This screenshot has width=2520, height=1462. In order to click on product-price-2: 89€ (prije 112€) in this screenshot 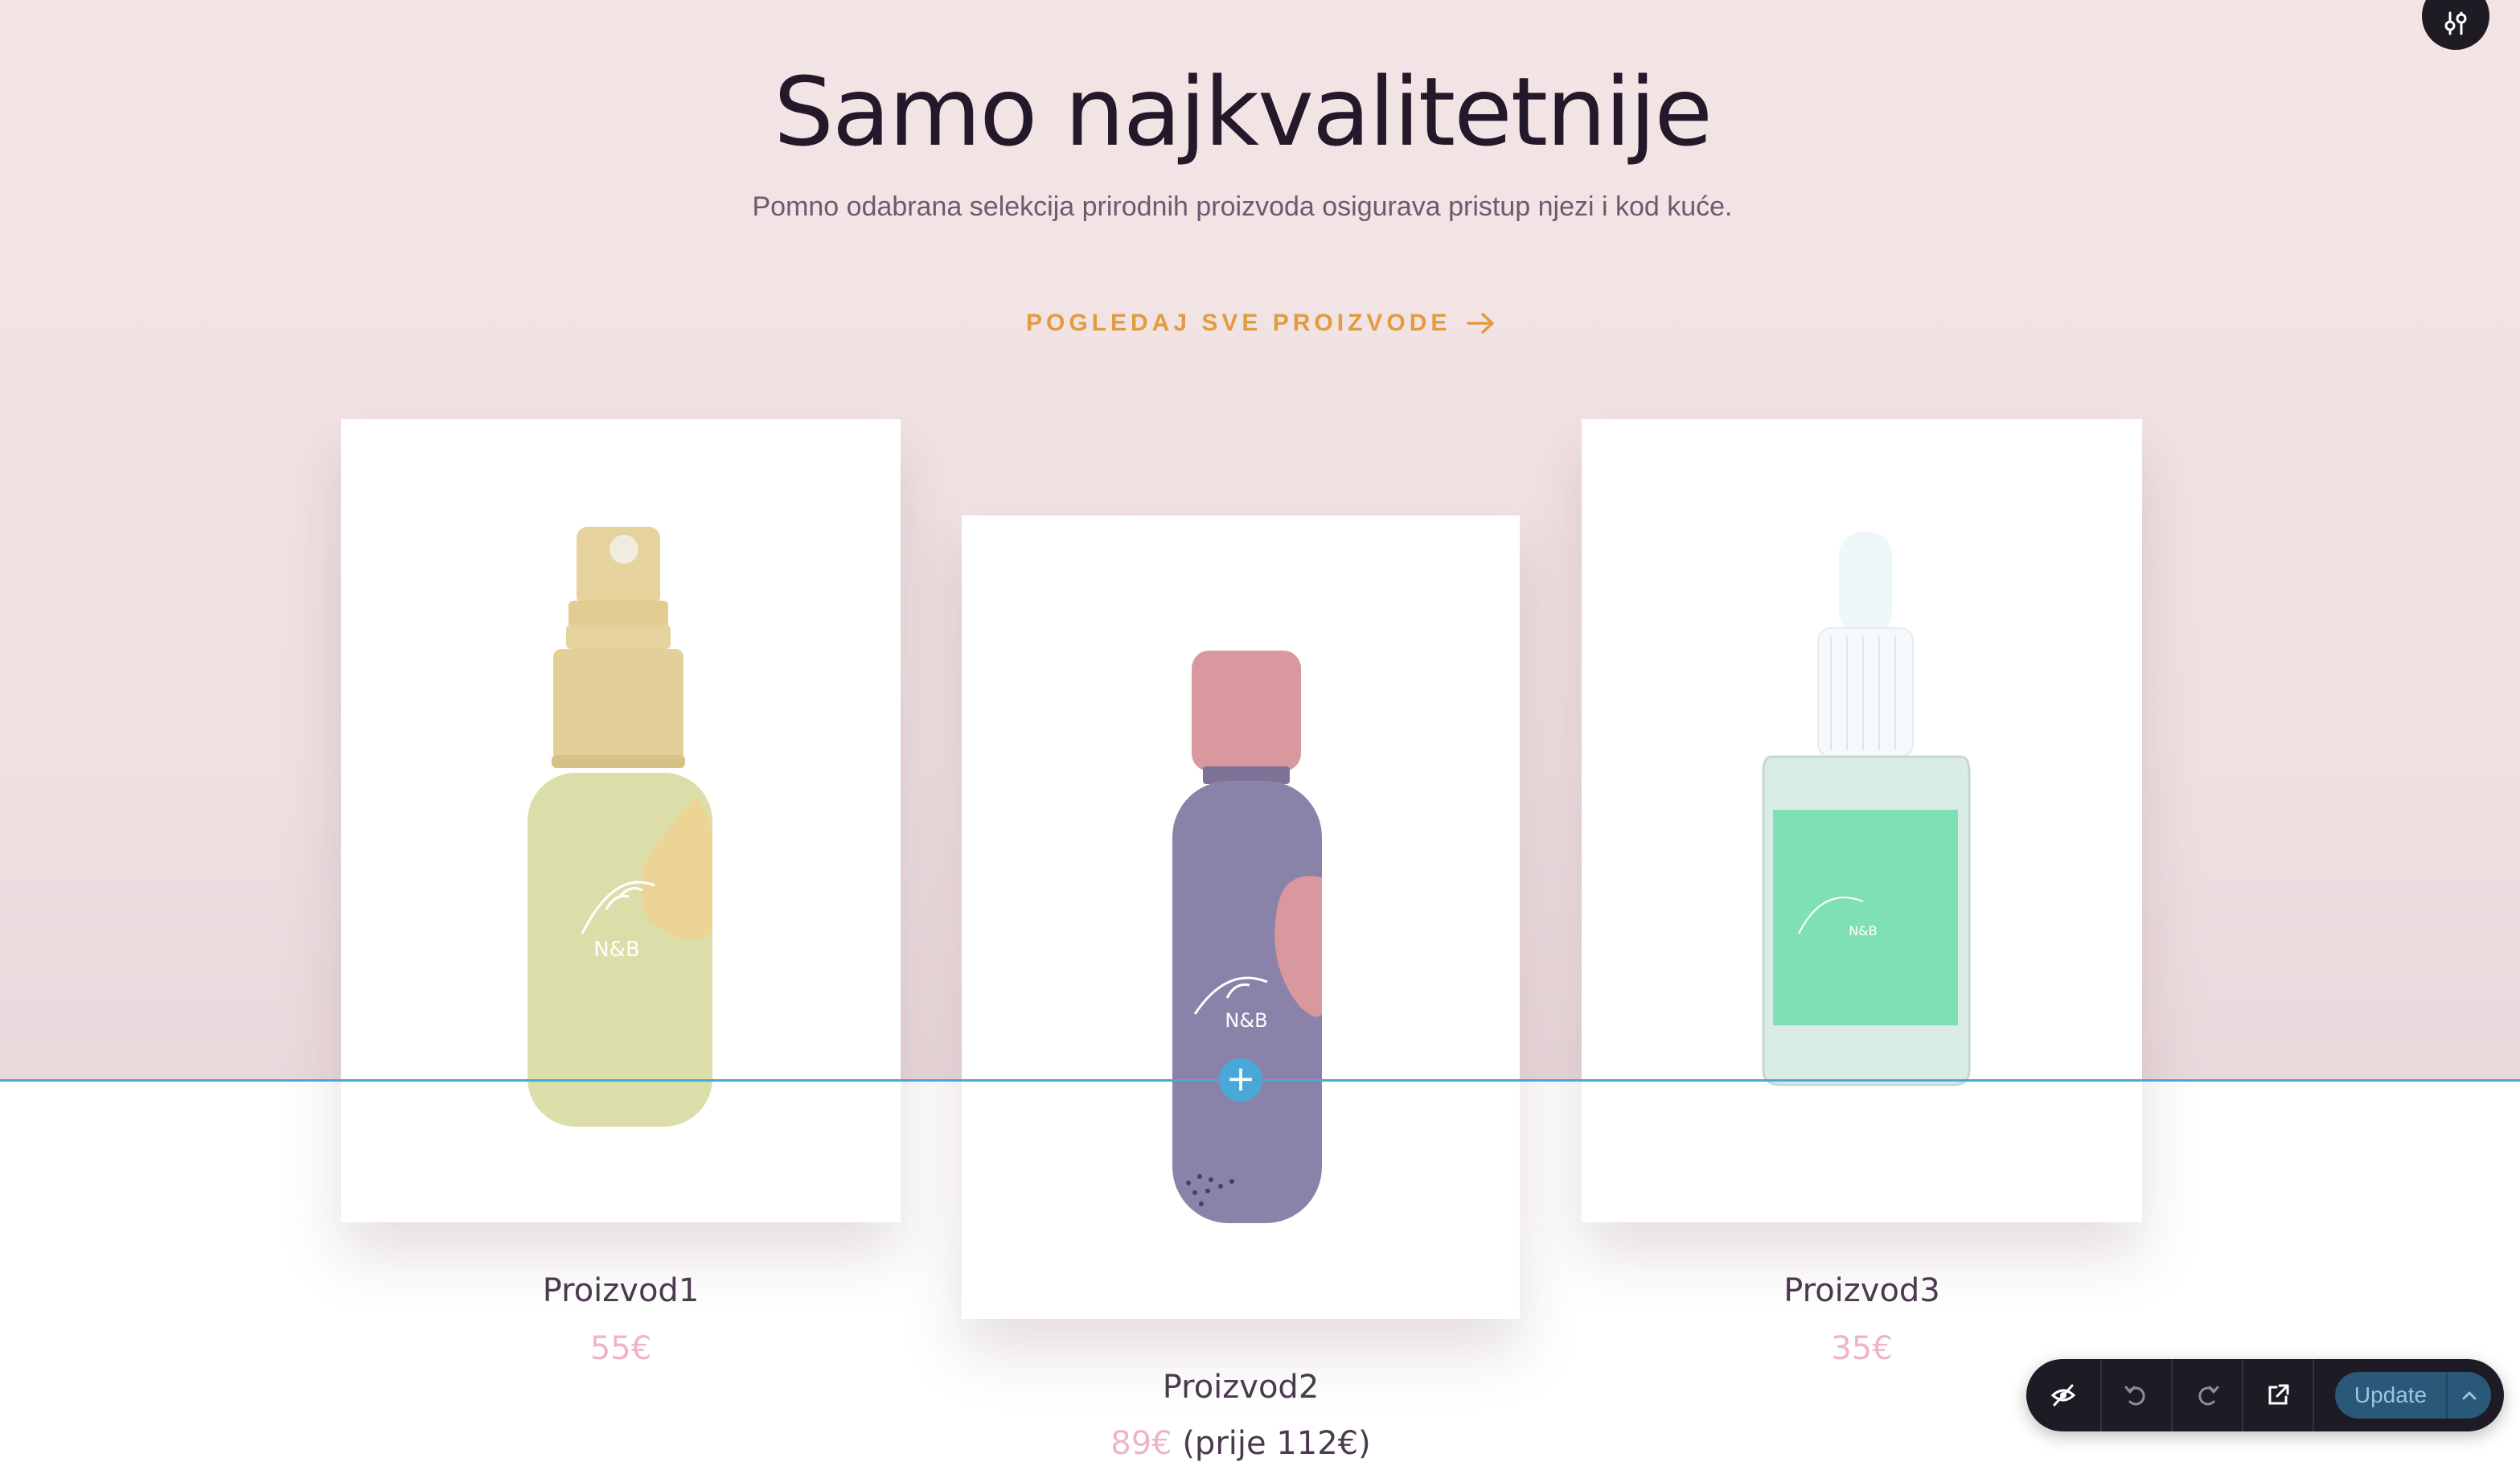, I will do `click(1241, 1444)`.